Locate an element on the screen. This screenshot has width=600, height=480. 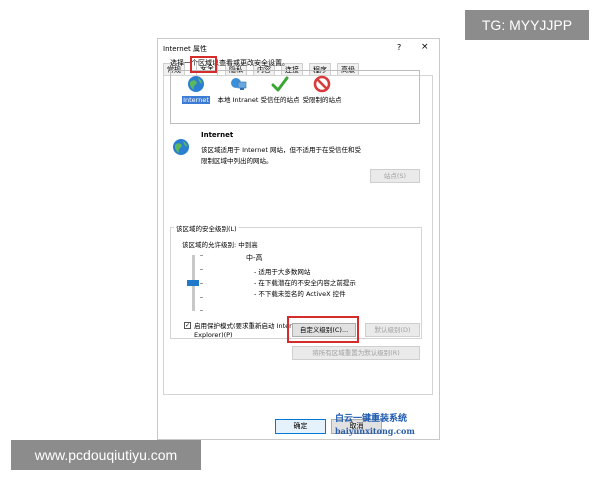
default-level-button: 默认级别(D) is located at coordinates (392, 330).